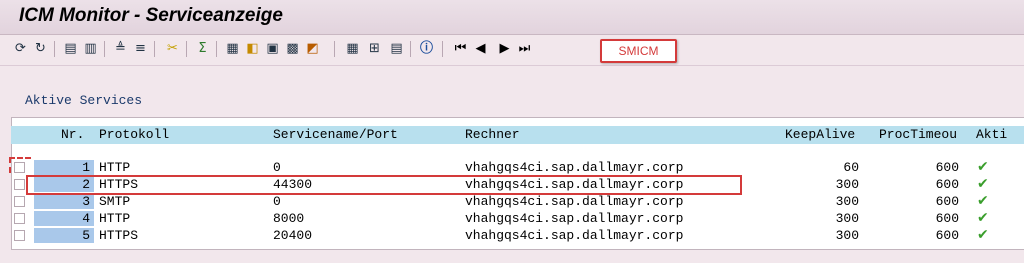  Describe the element at coordinates (20, 48) in the screenshot. I see `refresh-icon: ⟳` at that location.